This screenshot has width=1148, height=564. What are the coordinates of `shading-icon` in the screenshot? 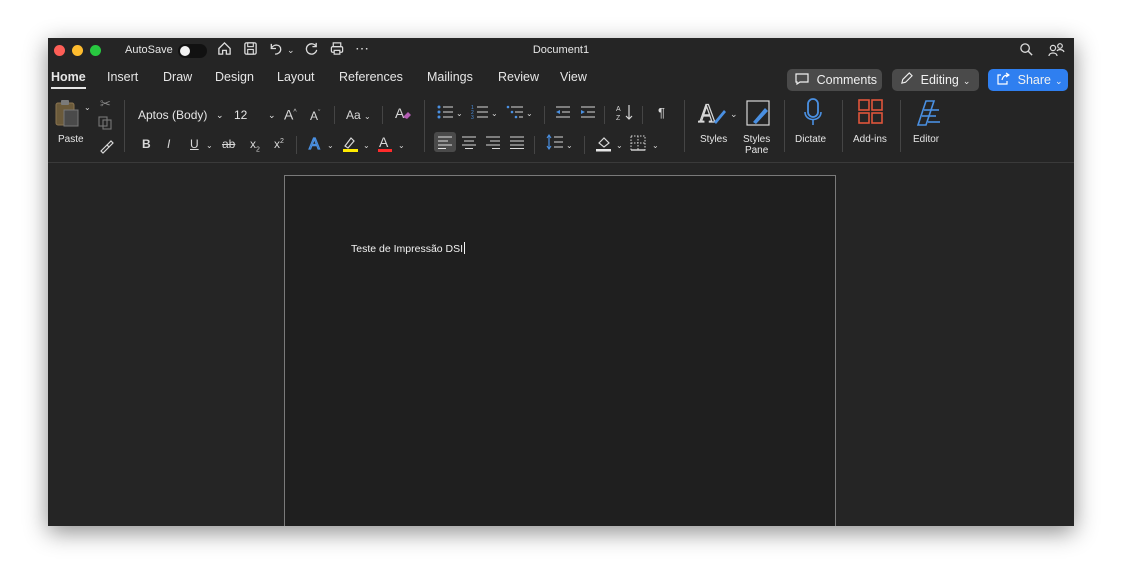 It's located at (604, 145).